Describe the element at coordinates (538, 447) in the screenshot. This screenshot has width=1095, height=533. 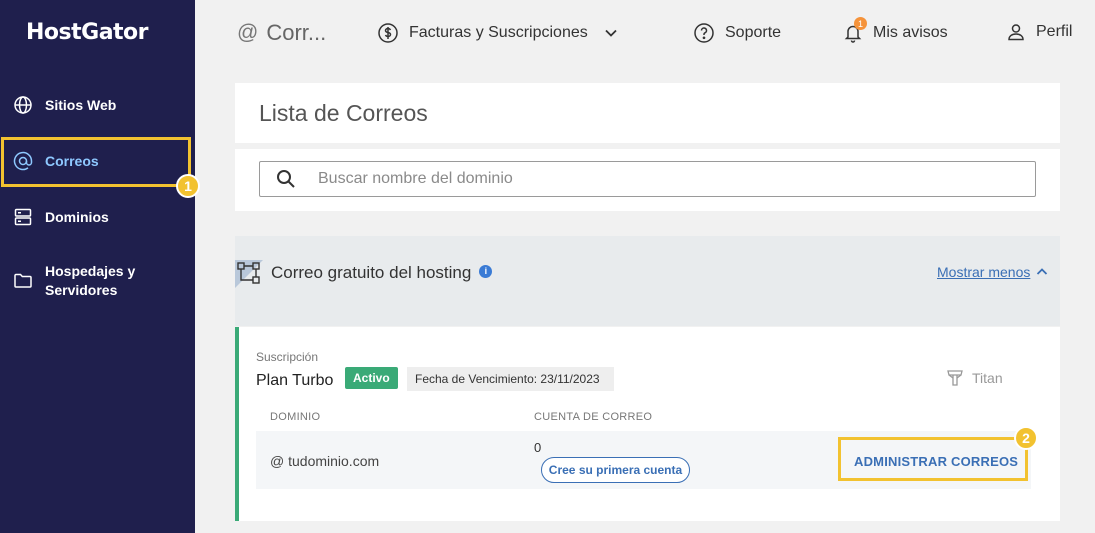
I see `account-count: 0` at that location.